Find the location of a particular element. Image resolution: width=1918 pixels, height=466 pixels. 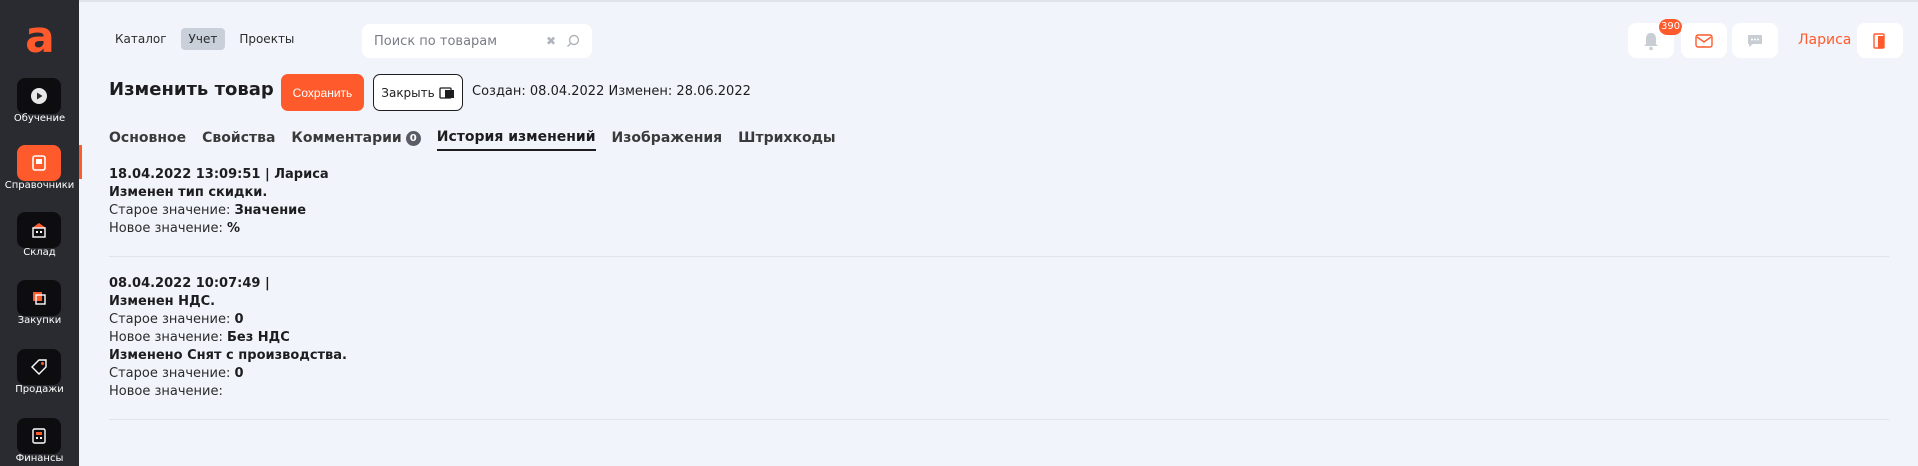

sidebar-item-finance: Финансы is located at coordinates (39, 442).